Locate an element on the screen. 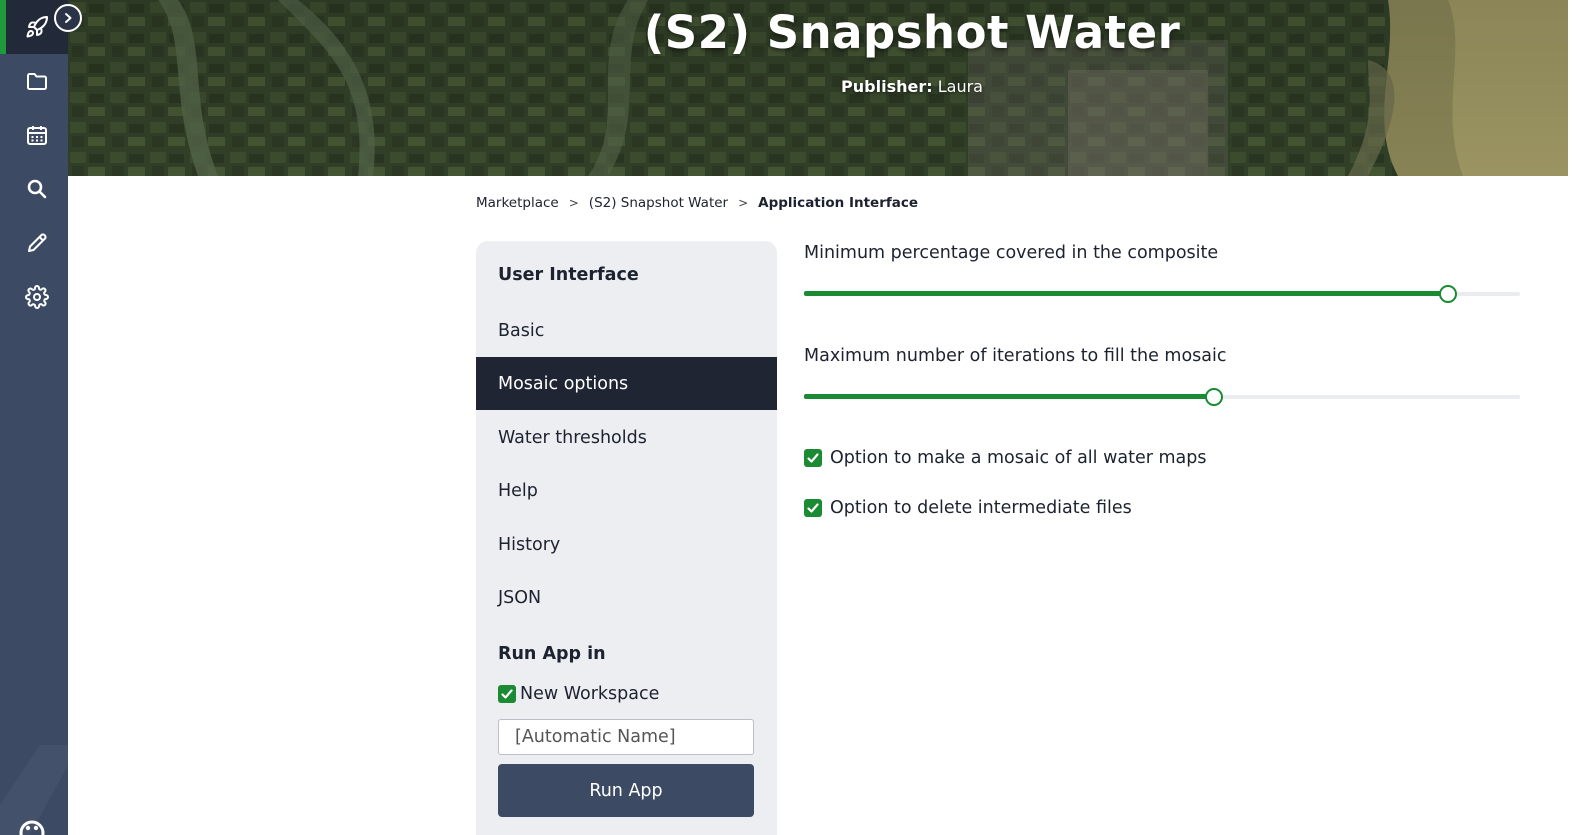  rail-item-settings is located at coordinates (37, 297).